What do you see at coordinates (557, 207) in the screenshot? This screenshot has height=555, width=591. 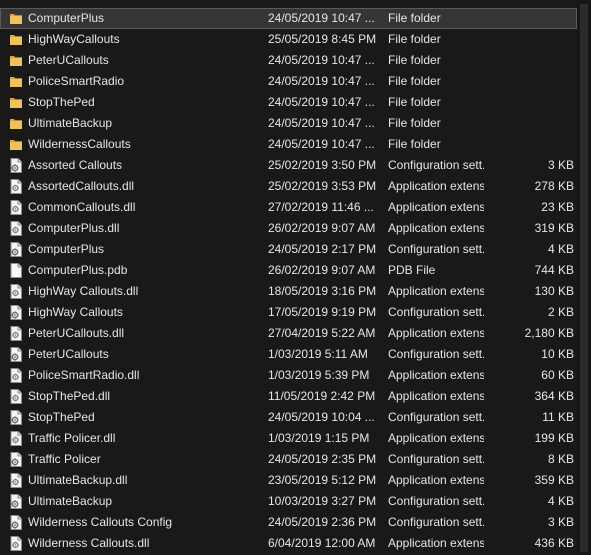 I see `file-size: 23 KB` at bounding box center [557, 207].